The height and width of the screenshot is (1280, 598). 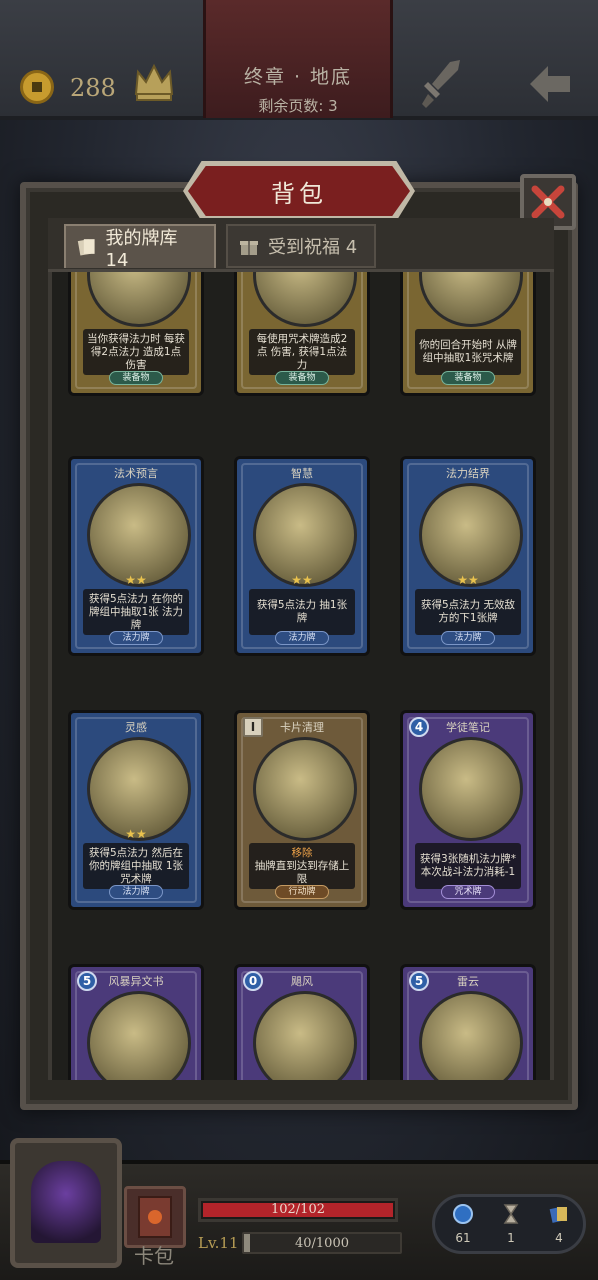 I want to click on card-description: 当你获得法力时 每获得2点法力 造成1点伤害, so click(x=136, y=352).